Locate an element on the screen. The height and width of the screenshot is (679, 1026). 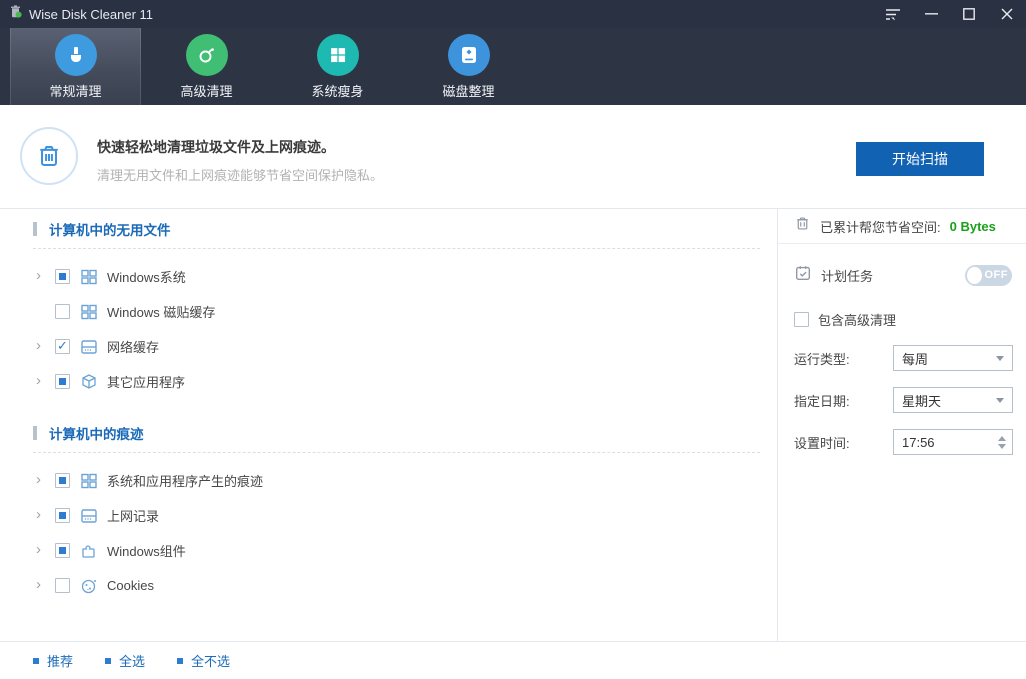
trash-icon is located at coordinates (802, 226).